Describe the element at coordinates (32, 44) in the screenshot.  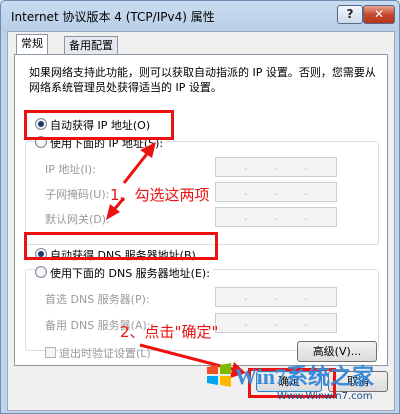
I see `tab-general: 常规` at that location.